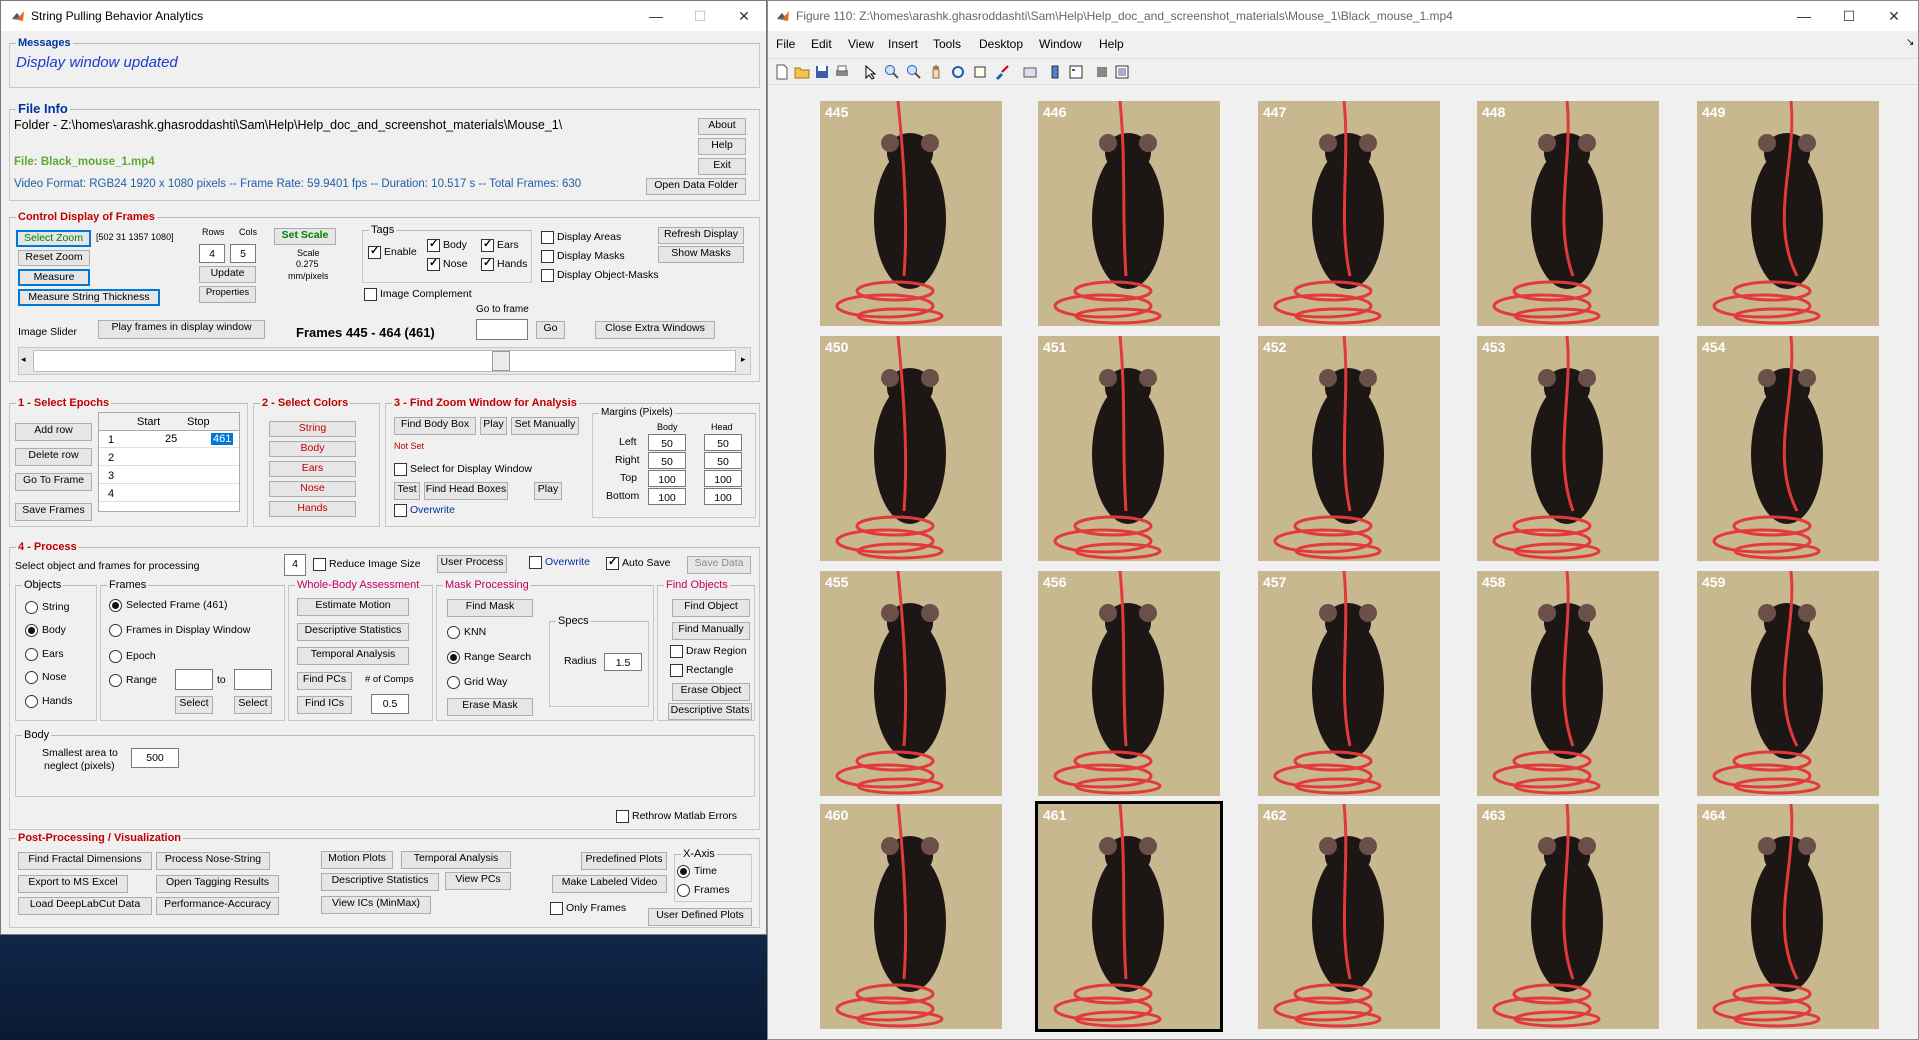 This screenshot has height=1040, width=1919. I want to click on exit-button: Exit, so click(722, 166).